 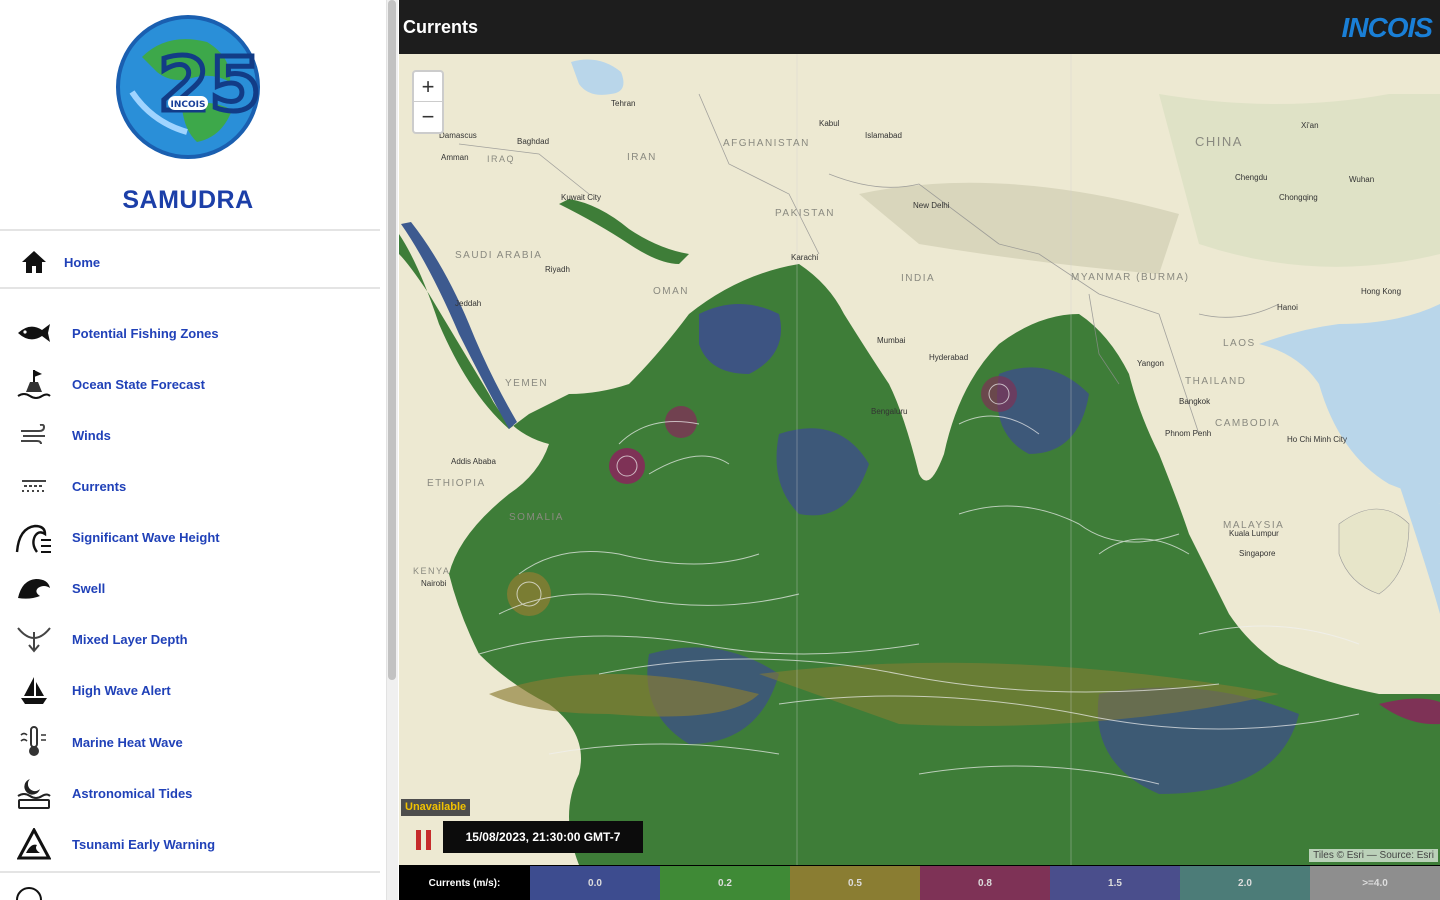 What do you see at coordinates (1219, 141) in the screenshot?
I see `map-label: CHINA` at bounding box center [1219, 141].